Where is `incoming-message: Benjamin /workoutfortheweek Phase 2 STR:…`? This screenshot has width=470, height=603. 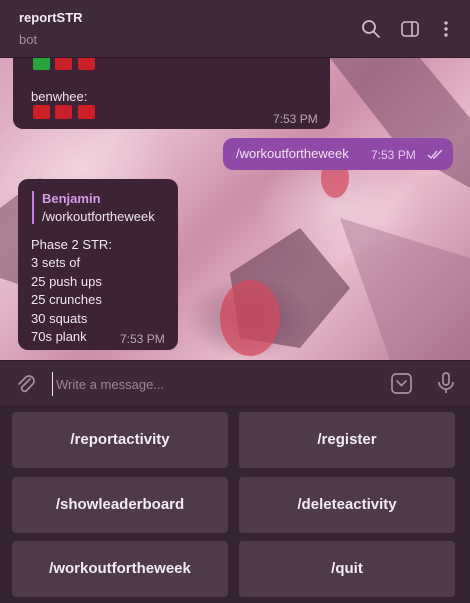 incoming-message: Benjamin /workoutfortheweek Phase 2 STR:… is located at coordinates (98, 264).